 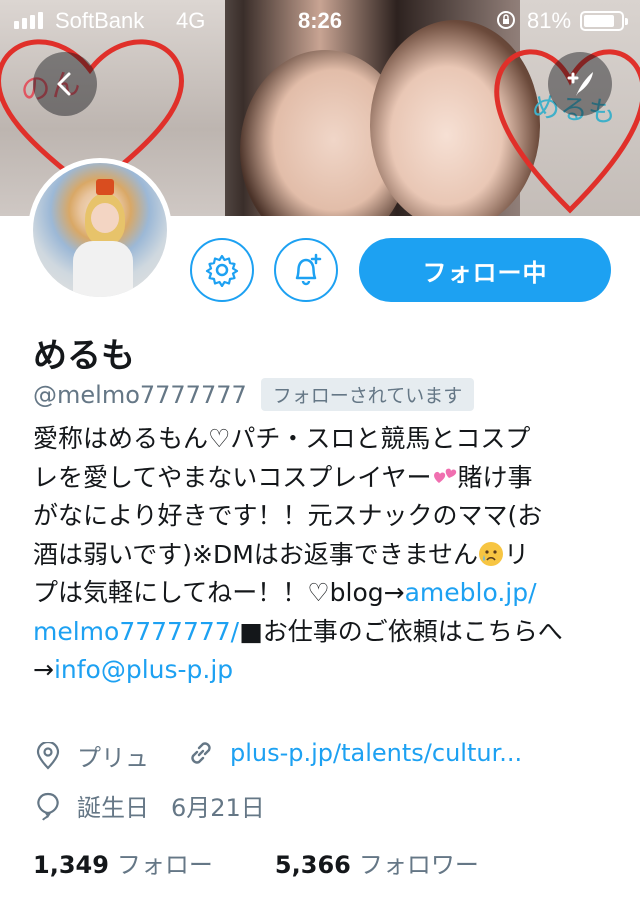 I want to click on avatar-photo-hat, so click(x=105, y=187).